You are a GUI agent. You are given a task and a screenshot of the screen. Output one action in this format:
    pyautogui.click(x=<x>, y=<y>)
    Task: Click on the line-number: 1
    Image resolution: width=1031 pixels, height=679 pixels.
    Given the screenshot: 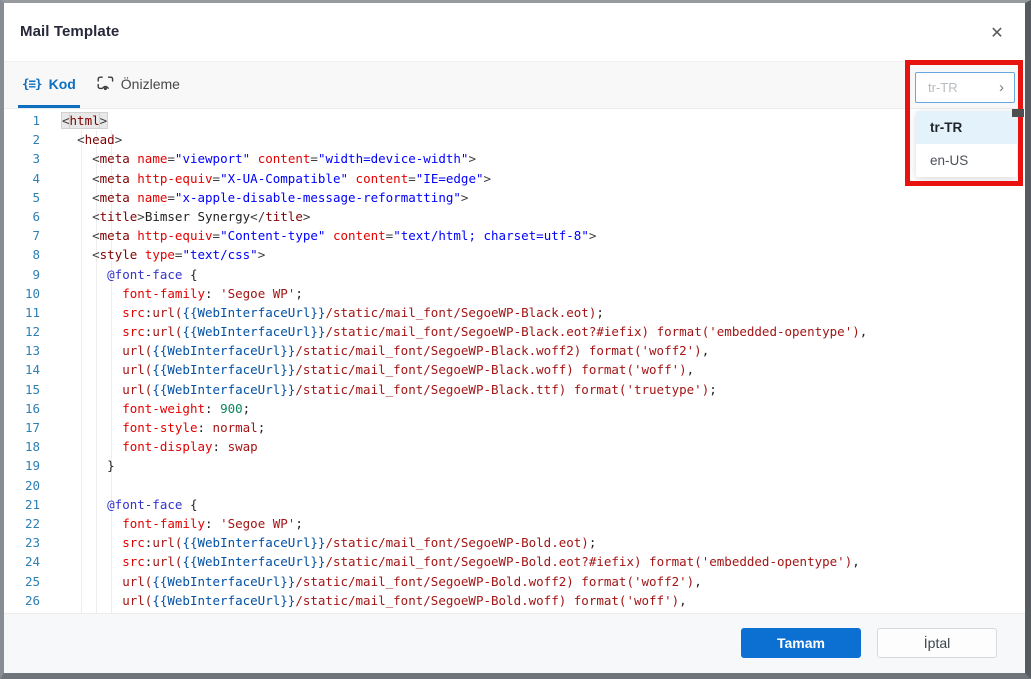 What is the action you would take?
    pyautogui.click(x=36, y=120)
    